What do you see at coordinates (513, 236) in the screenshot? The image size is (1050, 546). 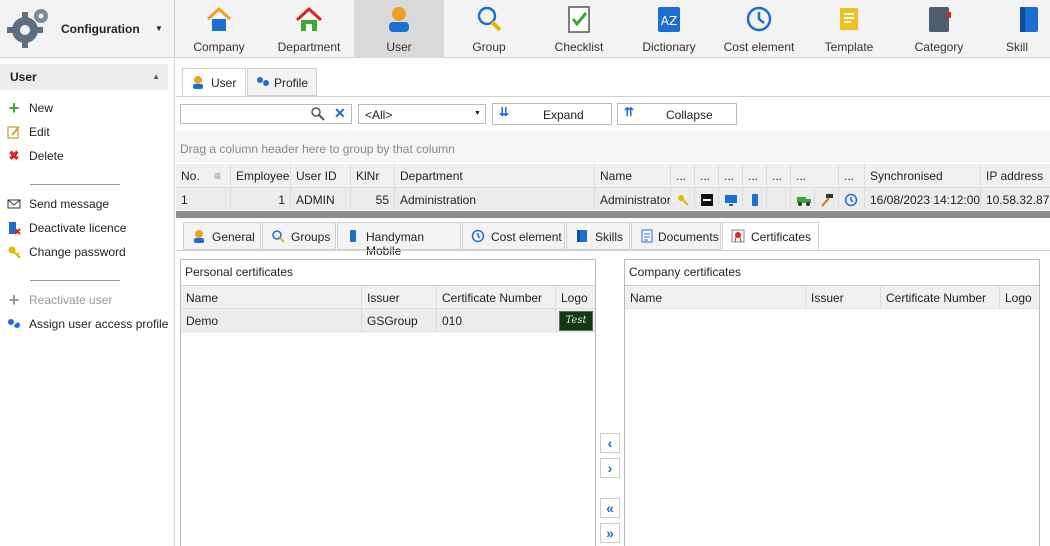 I see `tab-cost-element: Cost element` at bounding box center [513, 236].